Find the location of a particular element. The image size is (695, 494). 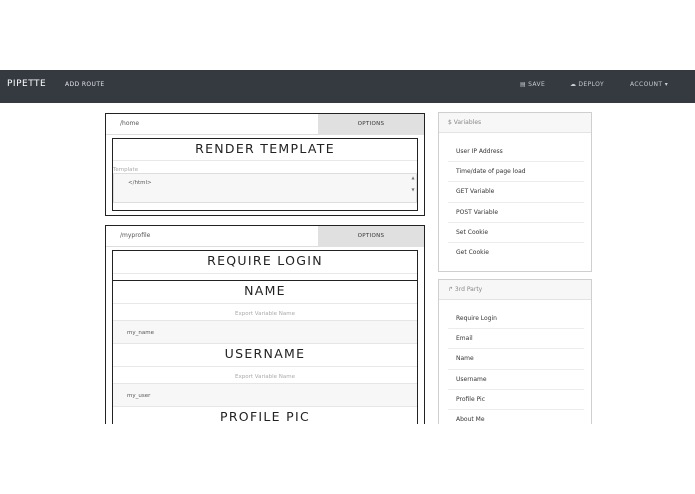

brand-logo: PIPETTE is located at coordinates (26, 84).